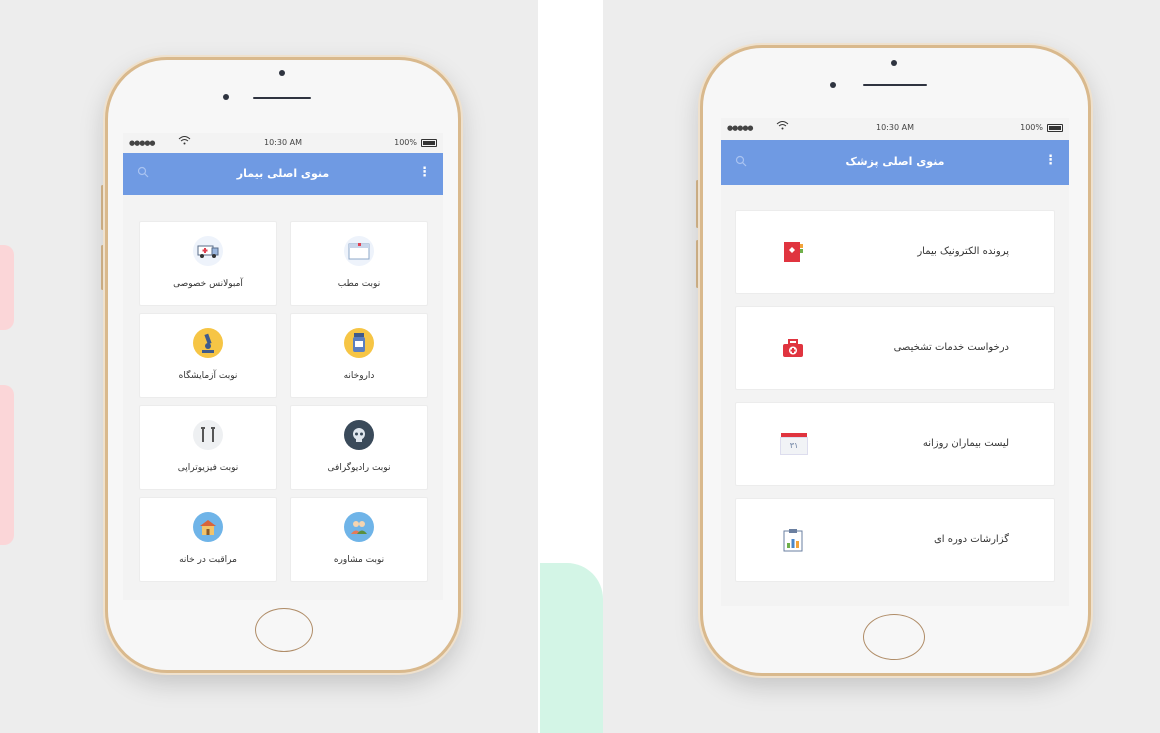 This screenshot has width=1160, height=733. What do you see at coordinates (359, 560) in the screenshot?
I see `menu-item-label: نوبت مشاوره` at bounding box center [359, 560].